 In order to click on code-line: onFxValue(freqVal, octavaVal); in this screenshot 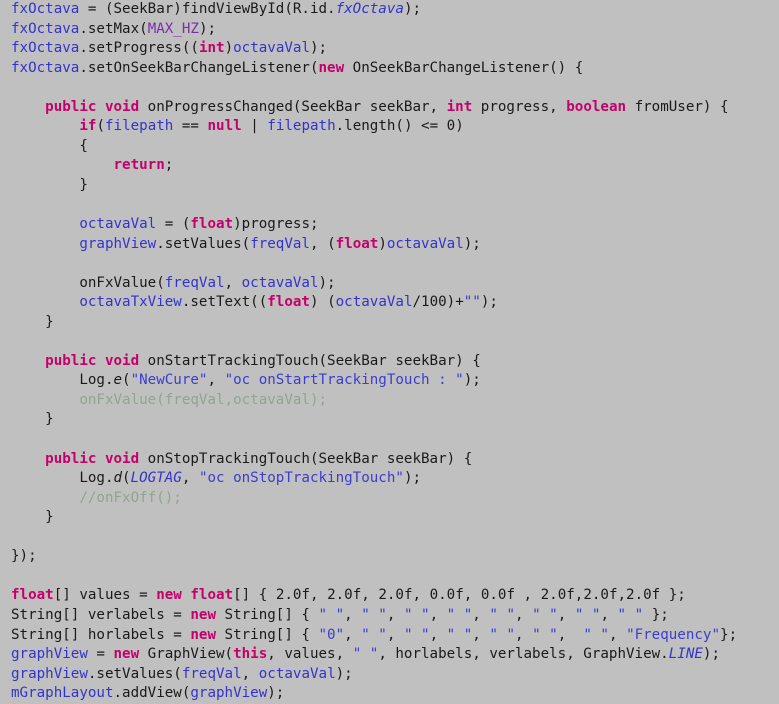, I will do `click(389, 284)`.